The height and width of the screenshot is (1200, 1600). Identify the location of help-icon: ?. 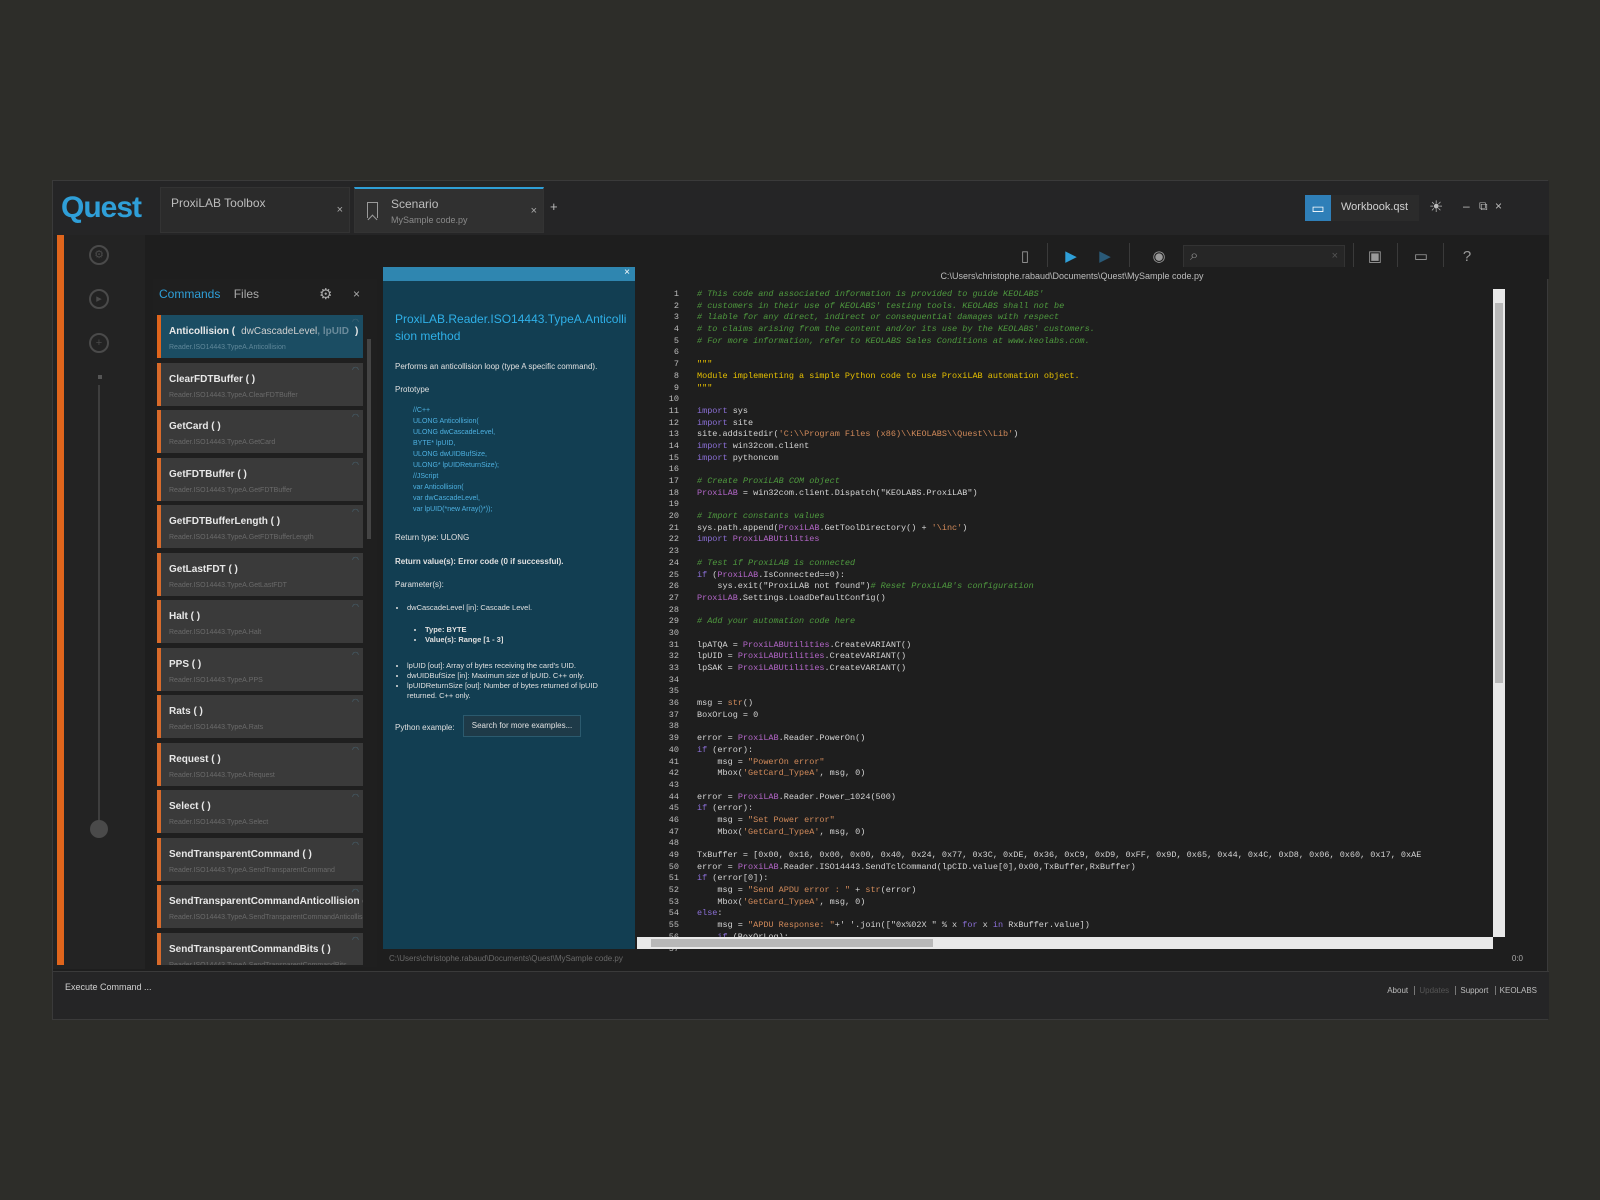
(1467, 257).